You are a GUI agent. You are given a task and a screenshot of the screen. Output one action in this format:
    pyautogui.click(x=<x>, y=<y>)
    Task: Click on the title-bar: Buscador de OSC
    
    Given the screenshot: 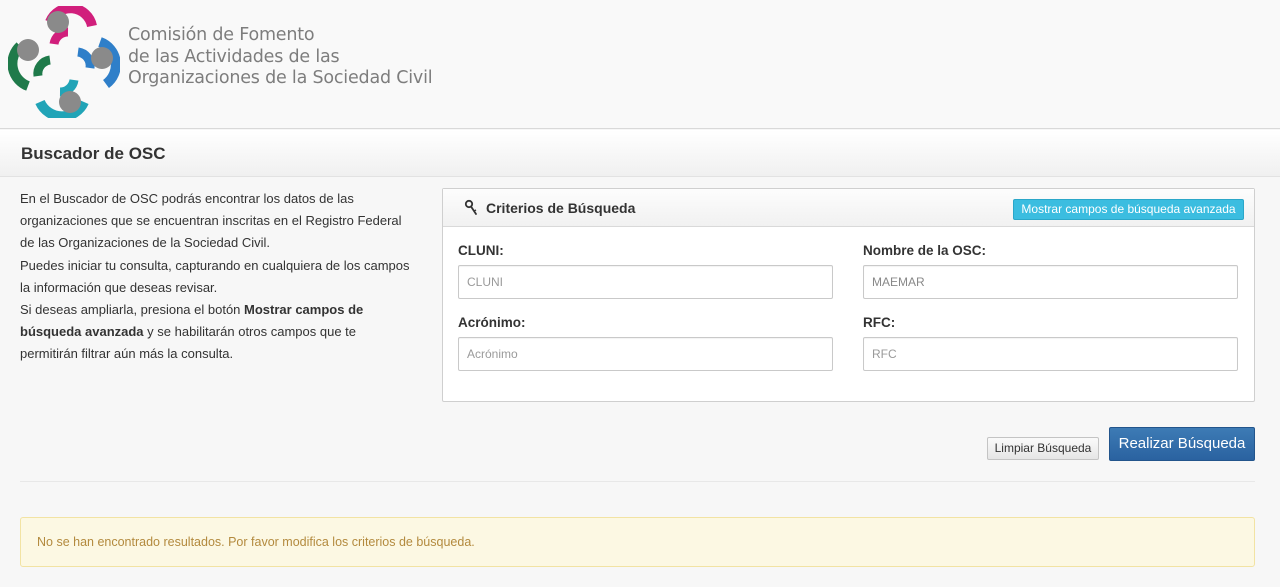 What is the action you would take?
    pyautogui.click(x=640, y=153)
    